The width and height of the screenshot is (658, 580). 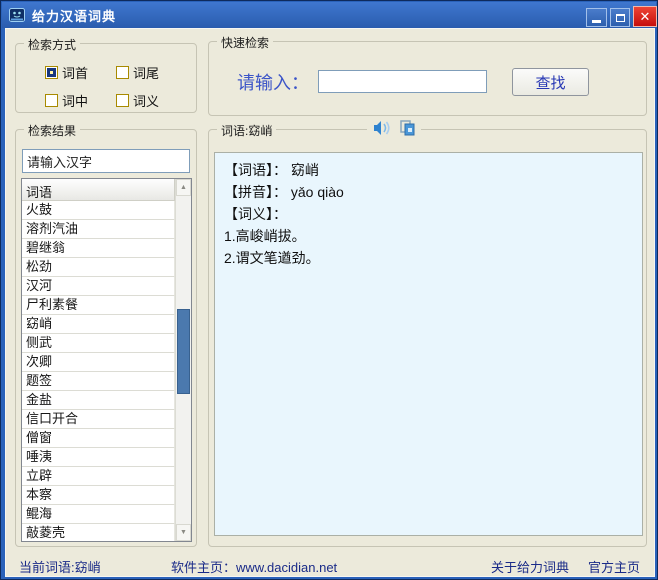 I want to click on scroll-up-icon: ▲, so click(x=183, y=187).